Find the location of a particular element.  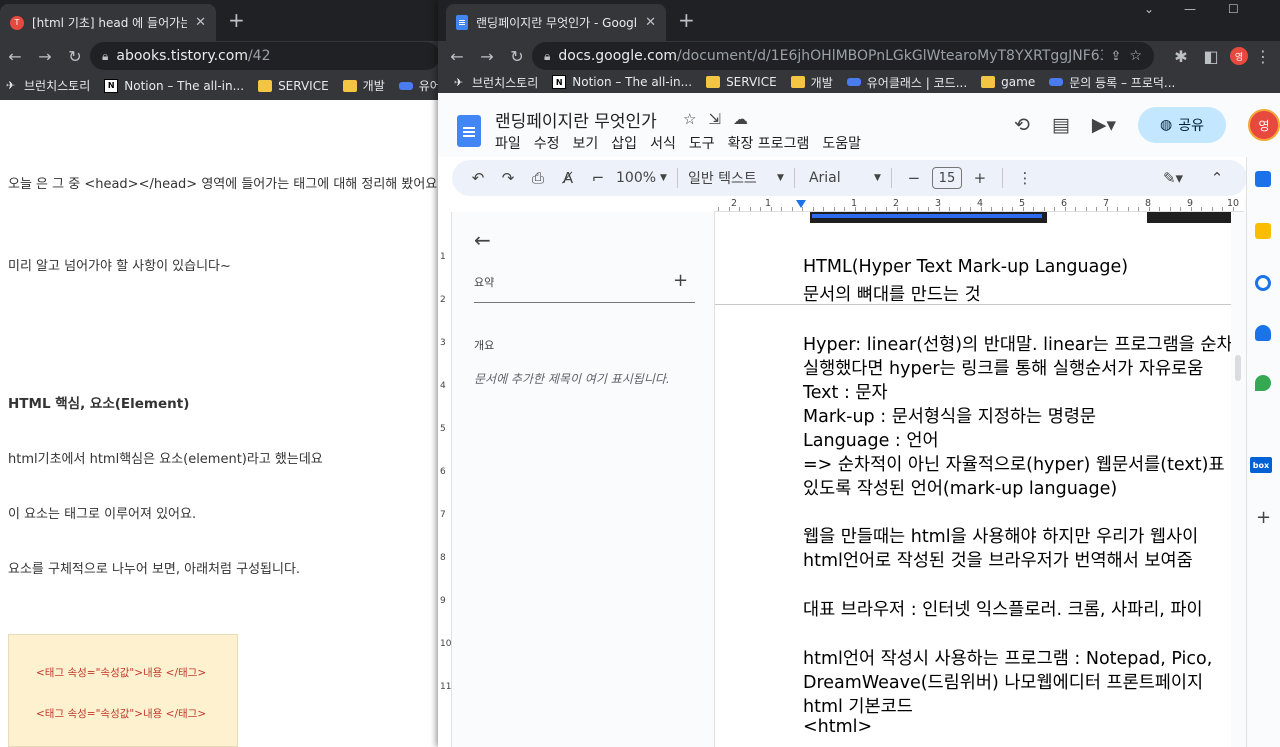

bookmark-item: 유어클 is located at coordinates (419, 85).